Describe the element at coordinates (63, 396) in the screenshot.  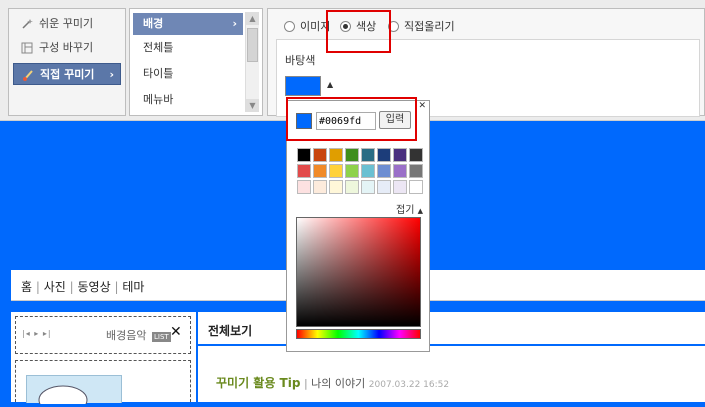
I see `speech-bubble-icon` at that location.